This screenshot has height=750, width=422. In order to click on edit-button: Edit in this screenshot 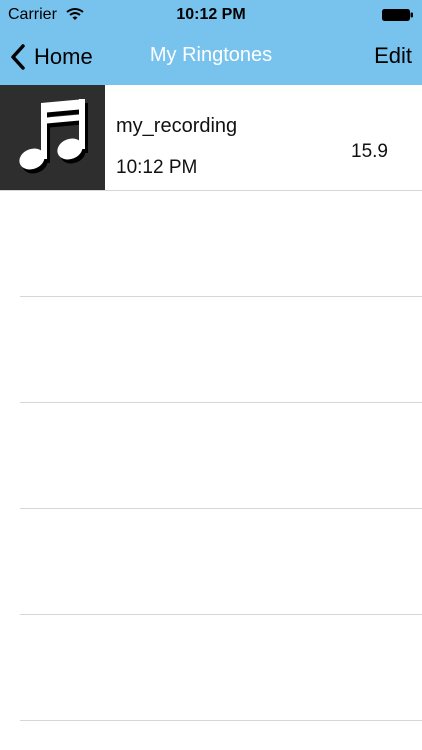, I will do `click(393, 56)`.